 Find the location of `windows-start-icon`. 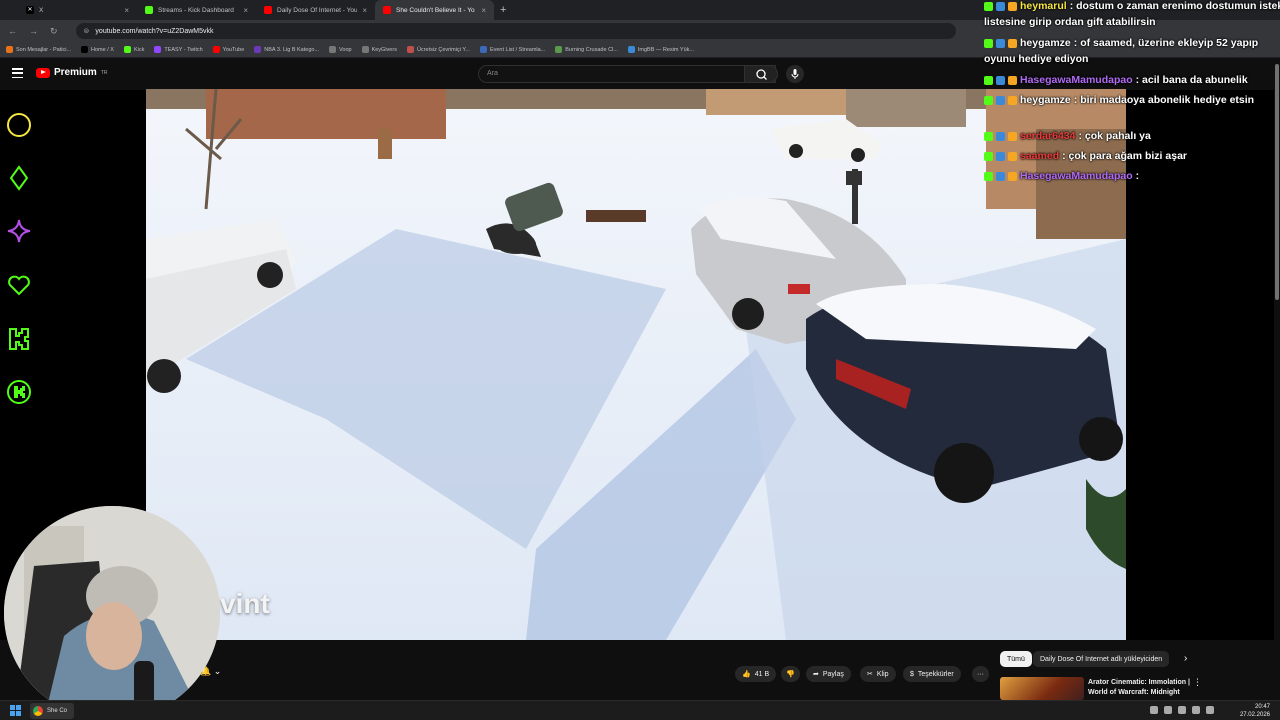

windows-start-icon is located at coordinates (15, 710).